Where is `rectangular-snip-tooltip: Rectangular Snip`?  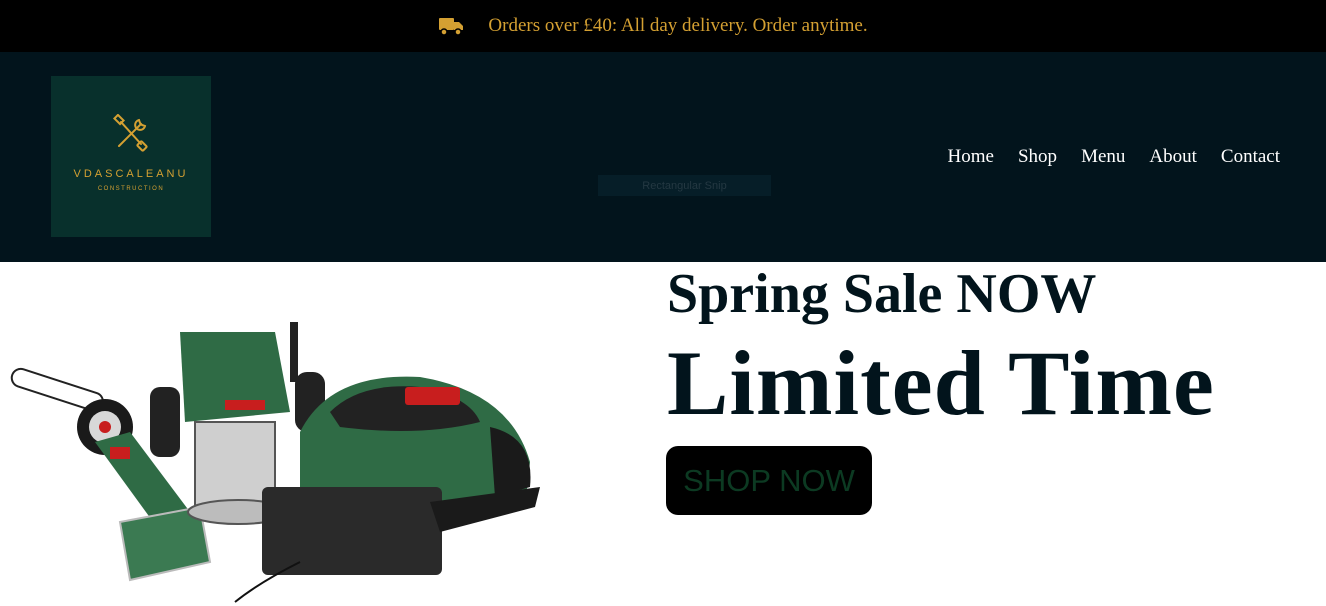 rectangular-snip-tooltip: Rectangular Snip is located at coordinates (684, 185).